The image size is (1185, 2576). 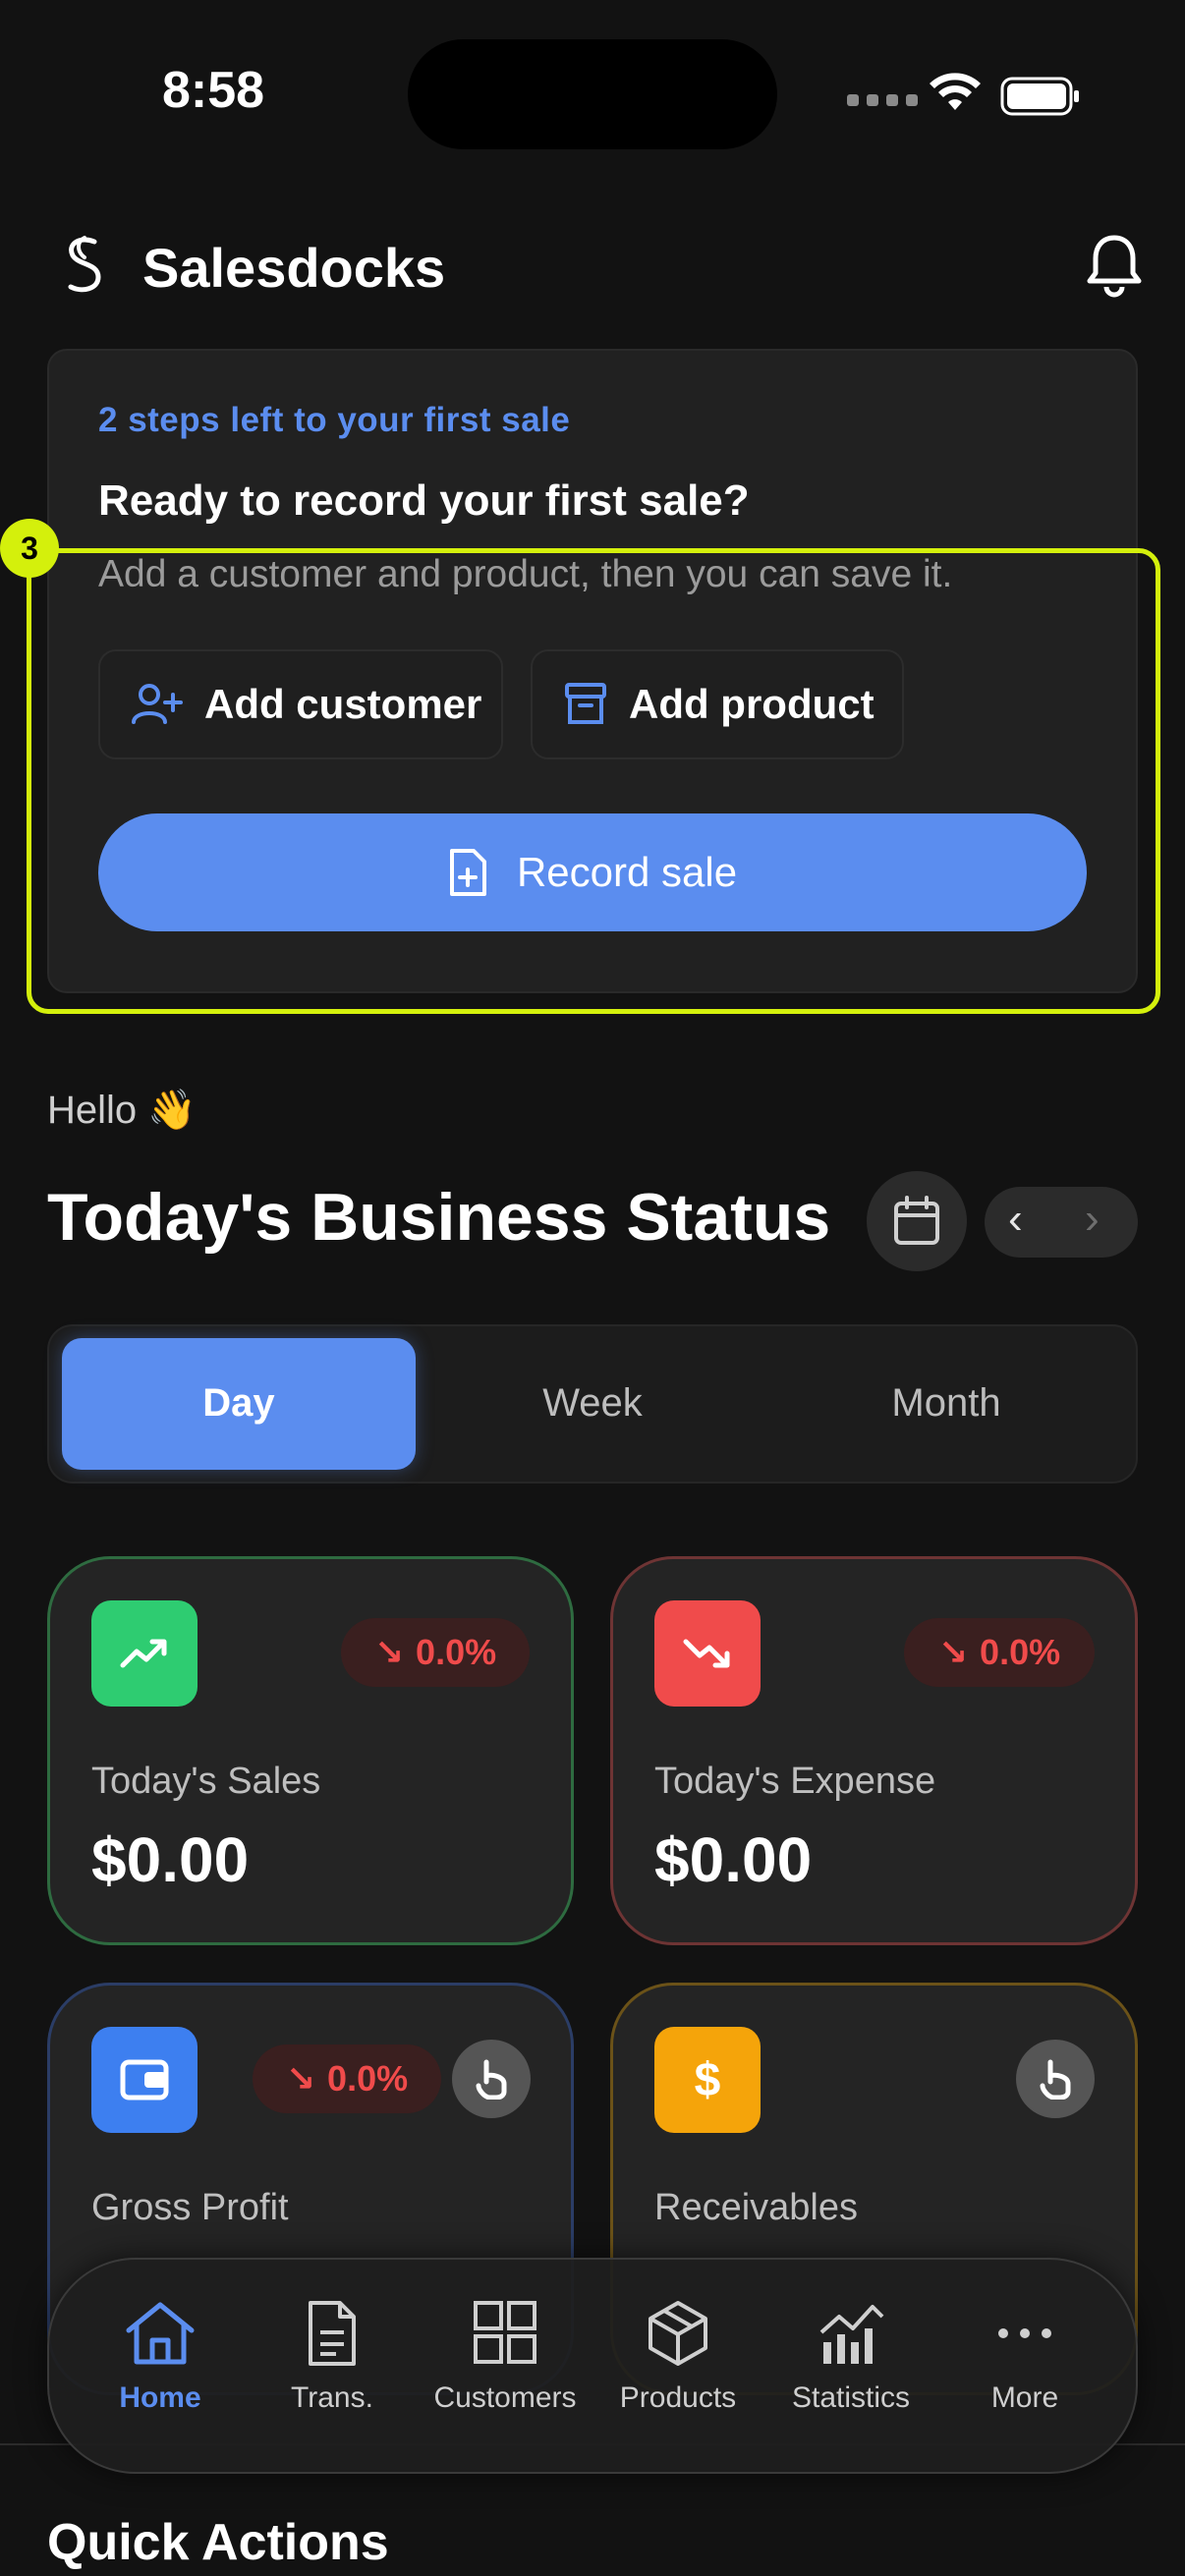 I want to click on expense-value: $0.00, so click(x=734, y=1859).